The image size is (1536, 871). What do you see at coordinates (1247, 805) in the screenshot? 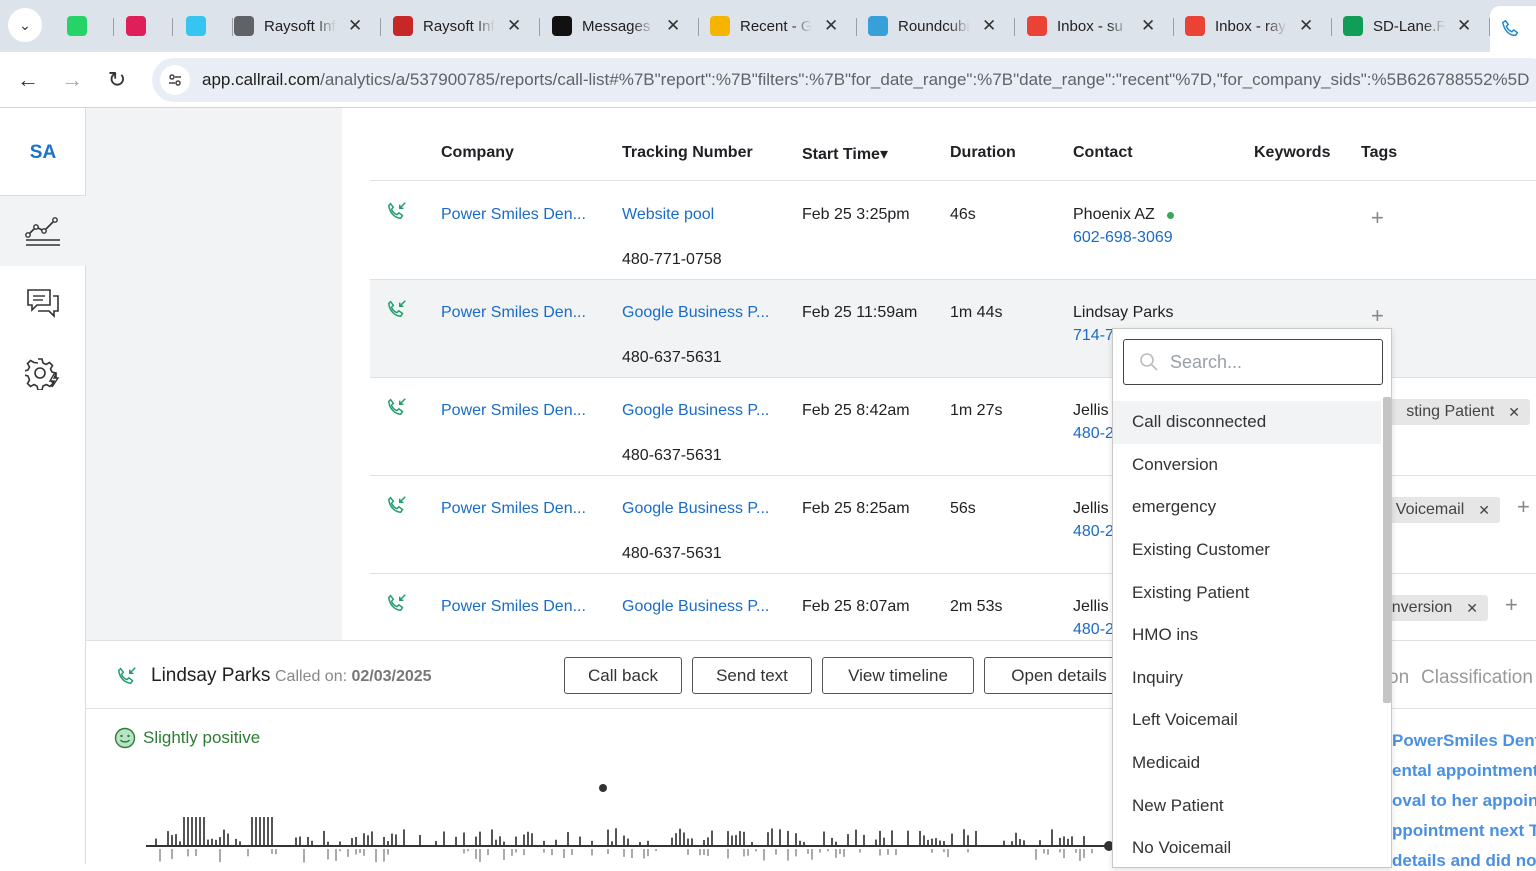
I see `tag-option: New Patient` at bounding box center [1247, 805].